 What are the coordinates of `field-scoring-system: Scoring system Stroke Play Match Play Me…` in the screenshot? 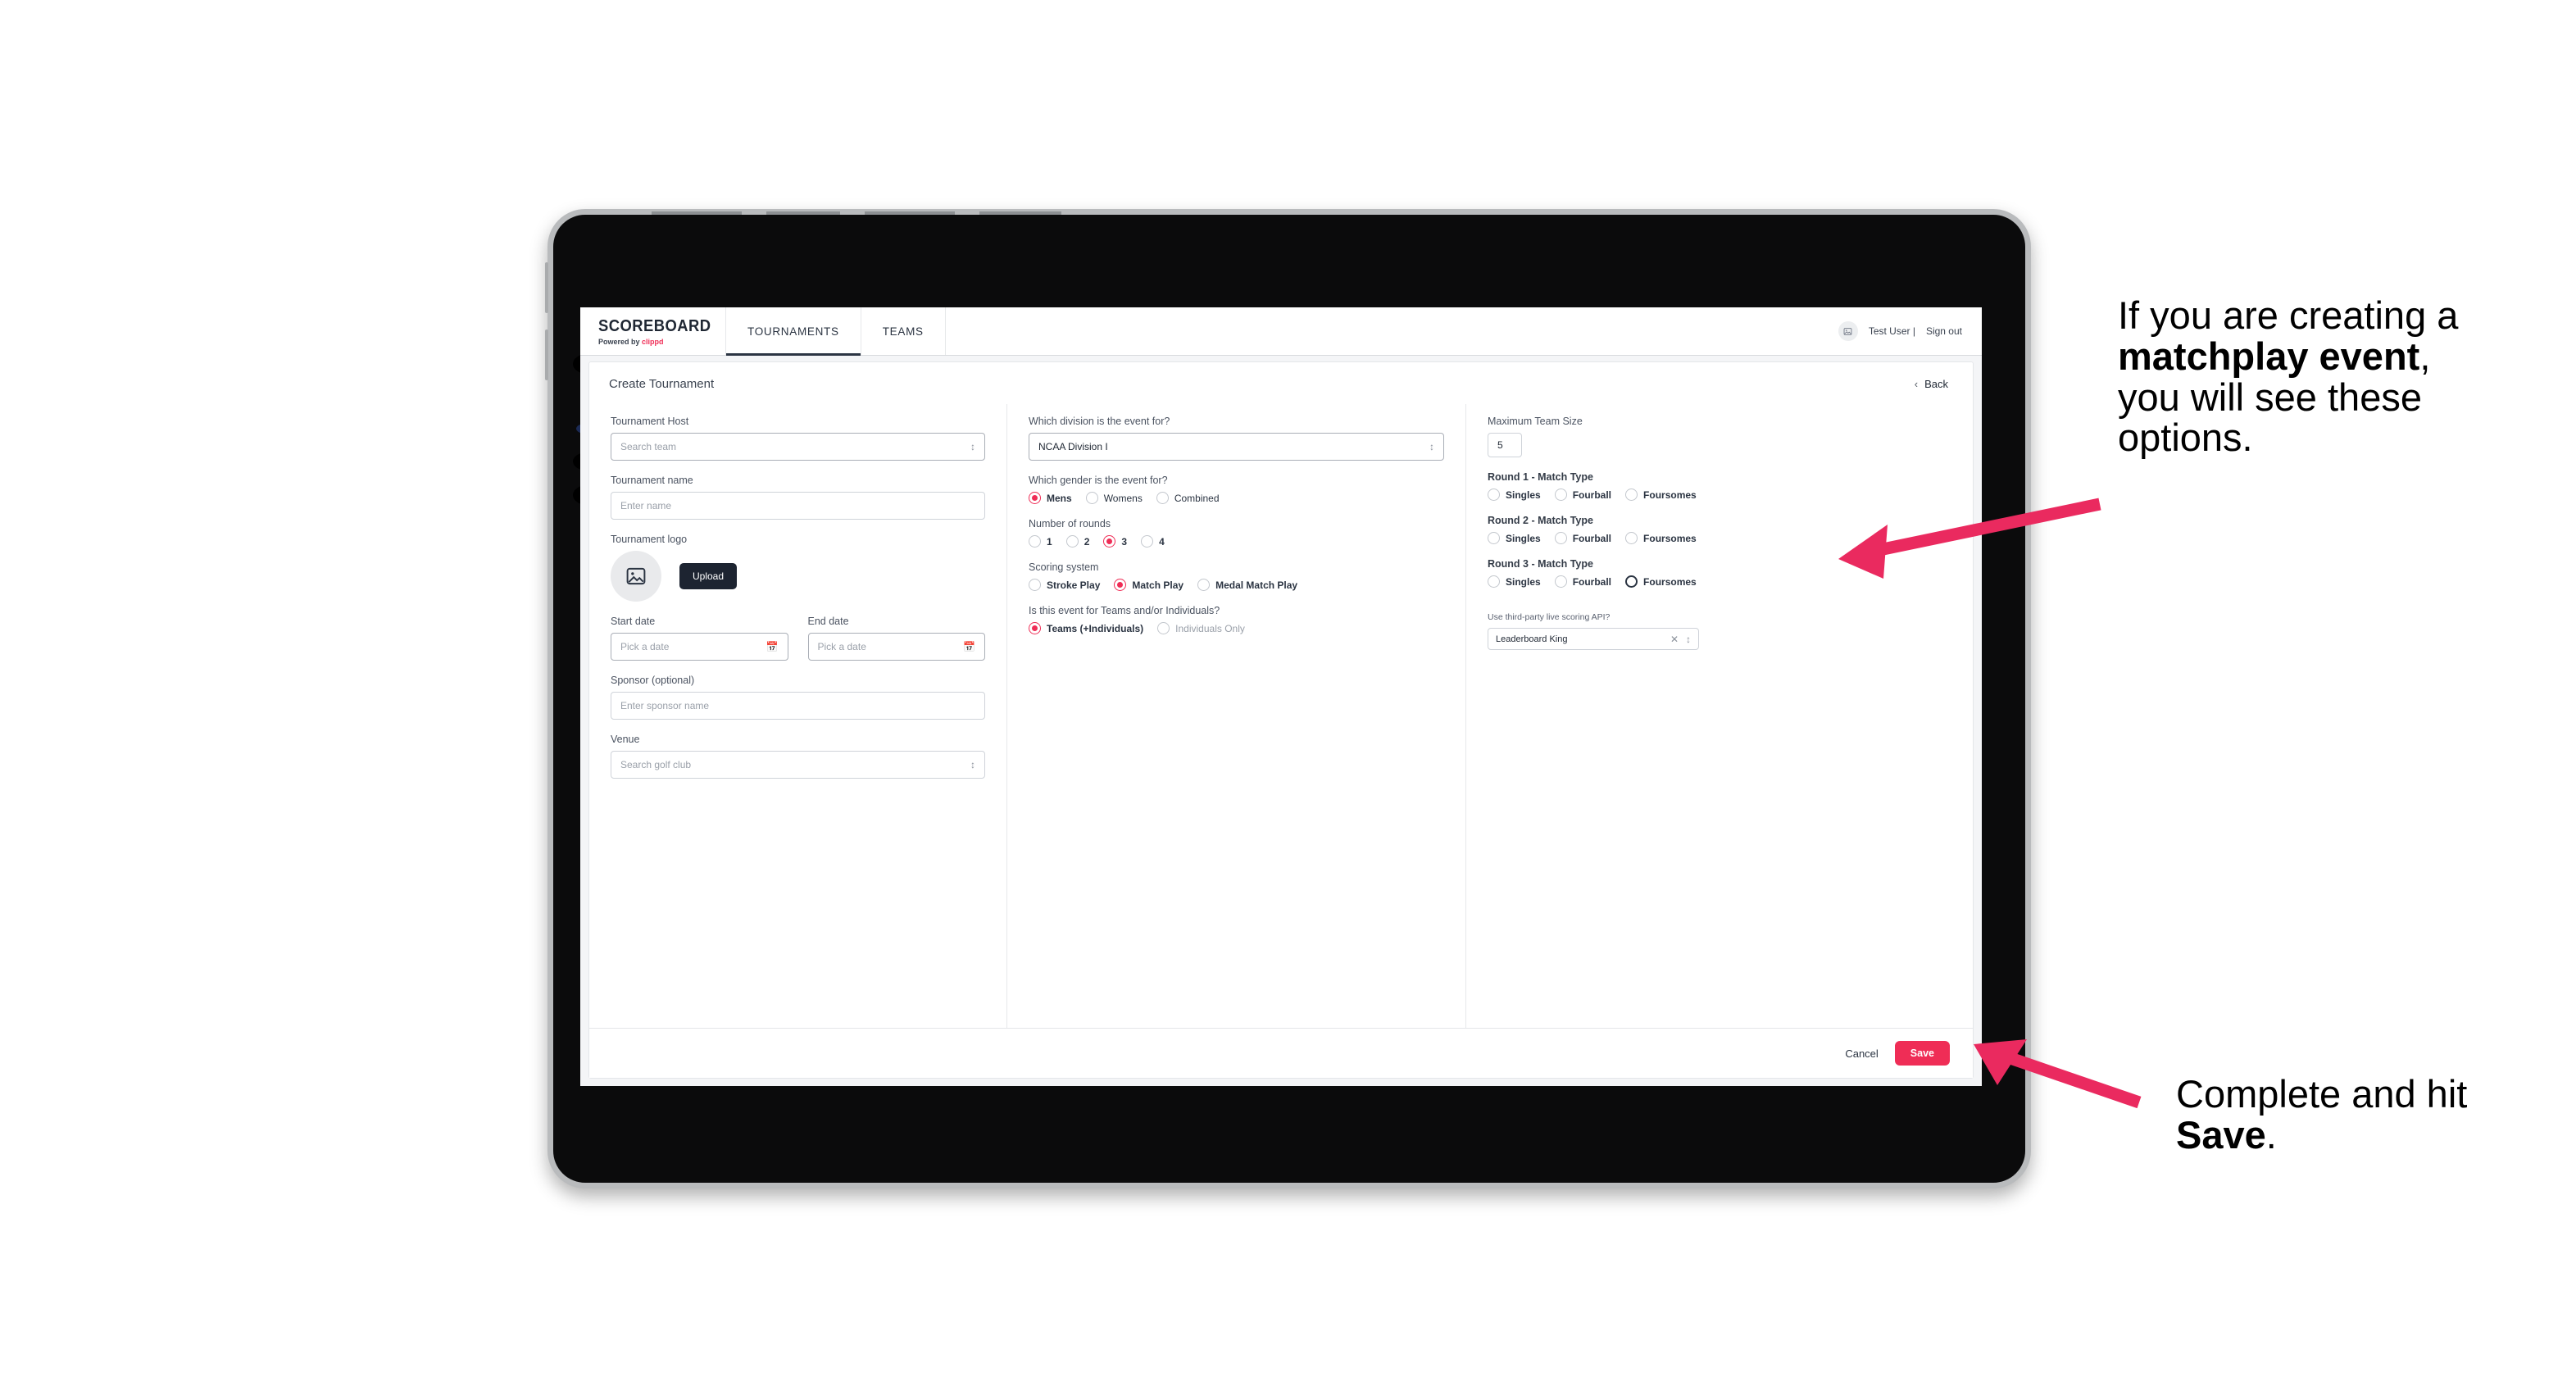 It's located at (1236, 576).